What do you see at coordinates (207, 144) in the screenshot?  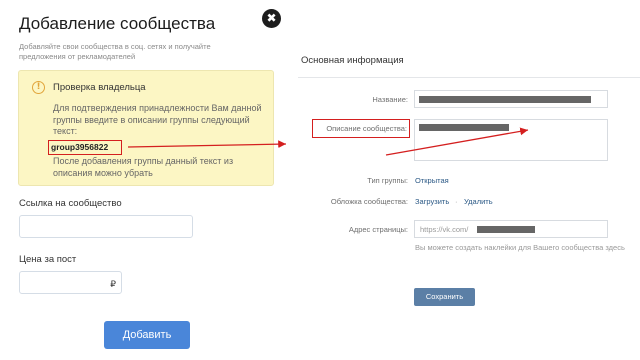 I see `arrow-to-description` at bounding box center [207, 144].